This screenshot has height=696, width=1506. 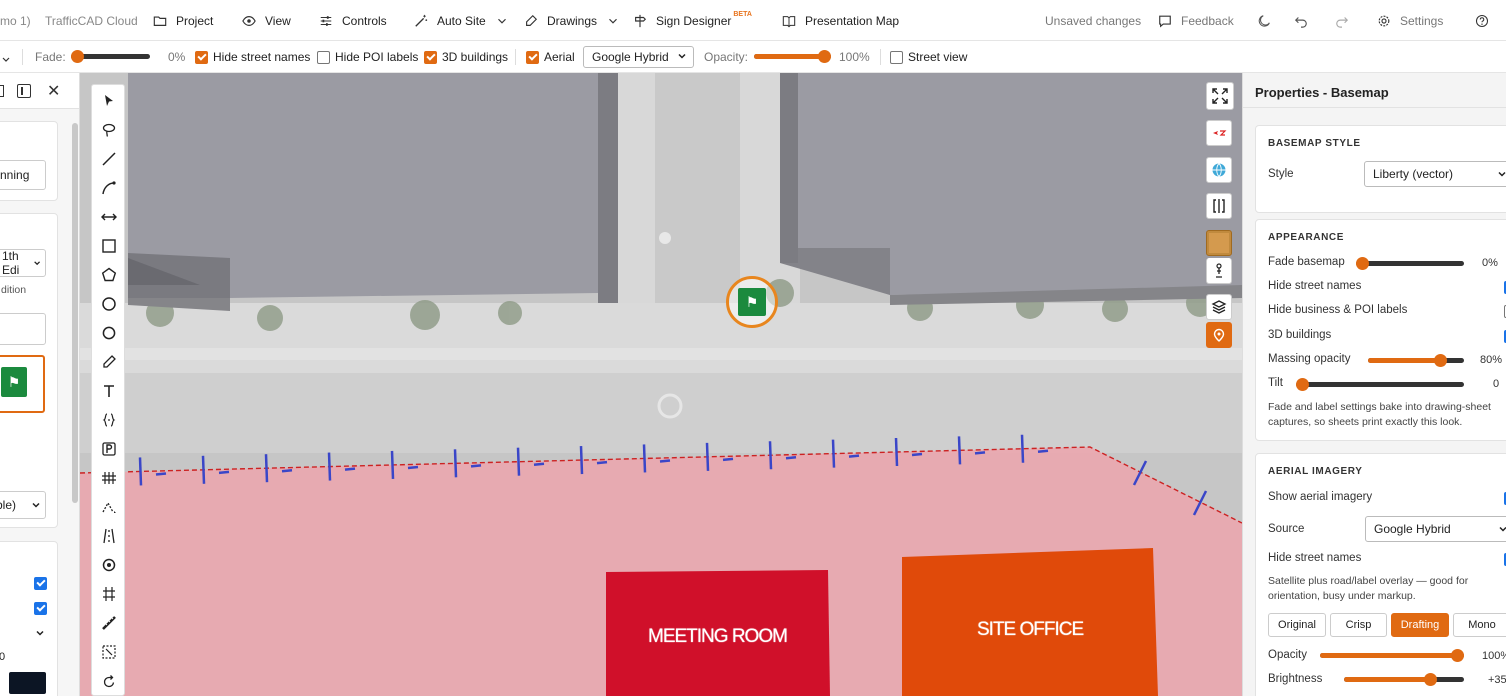 I want to click on variable-tool, so click(x=109, y=420).